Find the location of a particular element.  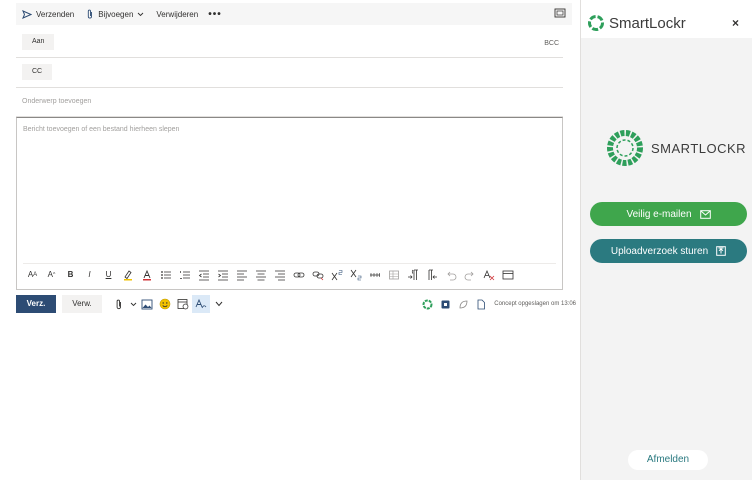

undo-button is located at coordinates (450, 275).